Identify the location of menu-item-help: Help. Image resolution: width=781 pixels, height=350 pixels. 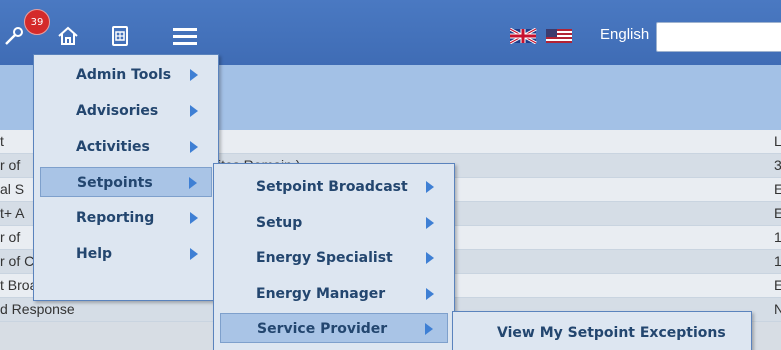
(126, 254).